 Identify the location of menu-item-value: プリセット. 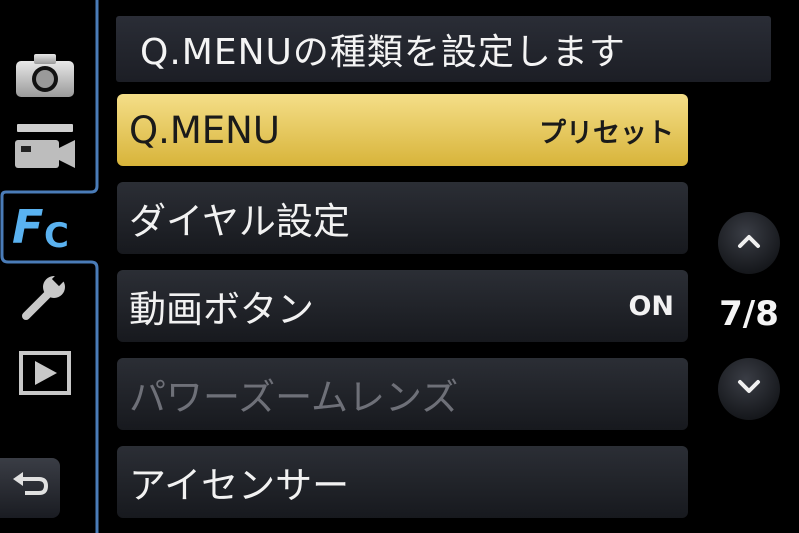
(606, 133).